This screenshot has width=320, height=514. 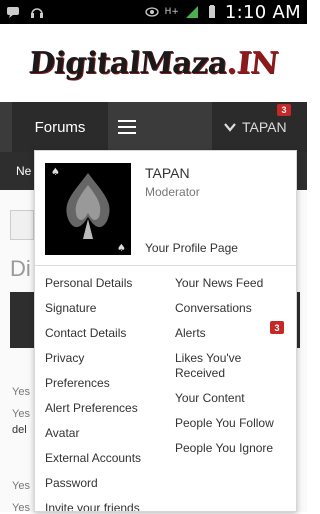 I want to click on menu-avatar: Avatar, so click(x=93, y=433).